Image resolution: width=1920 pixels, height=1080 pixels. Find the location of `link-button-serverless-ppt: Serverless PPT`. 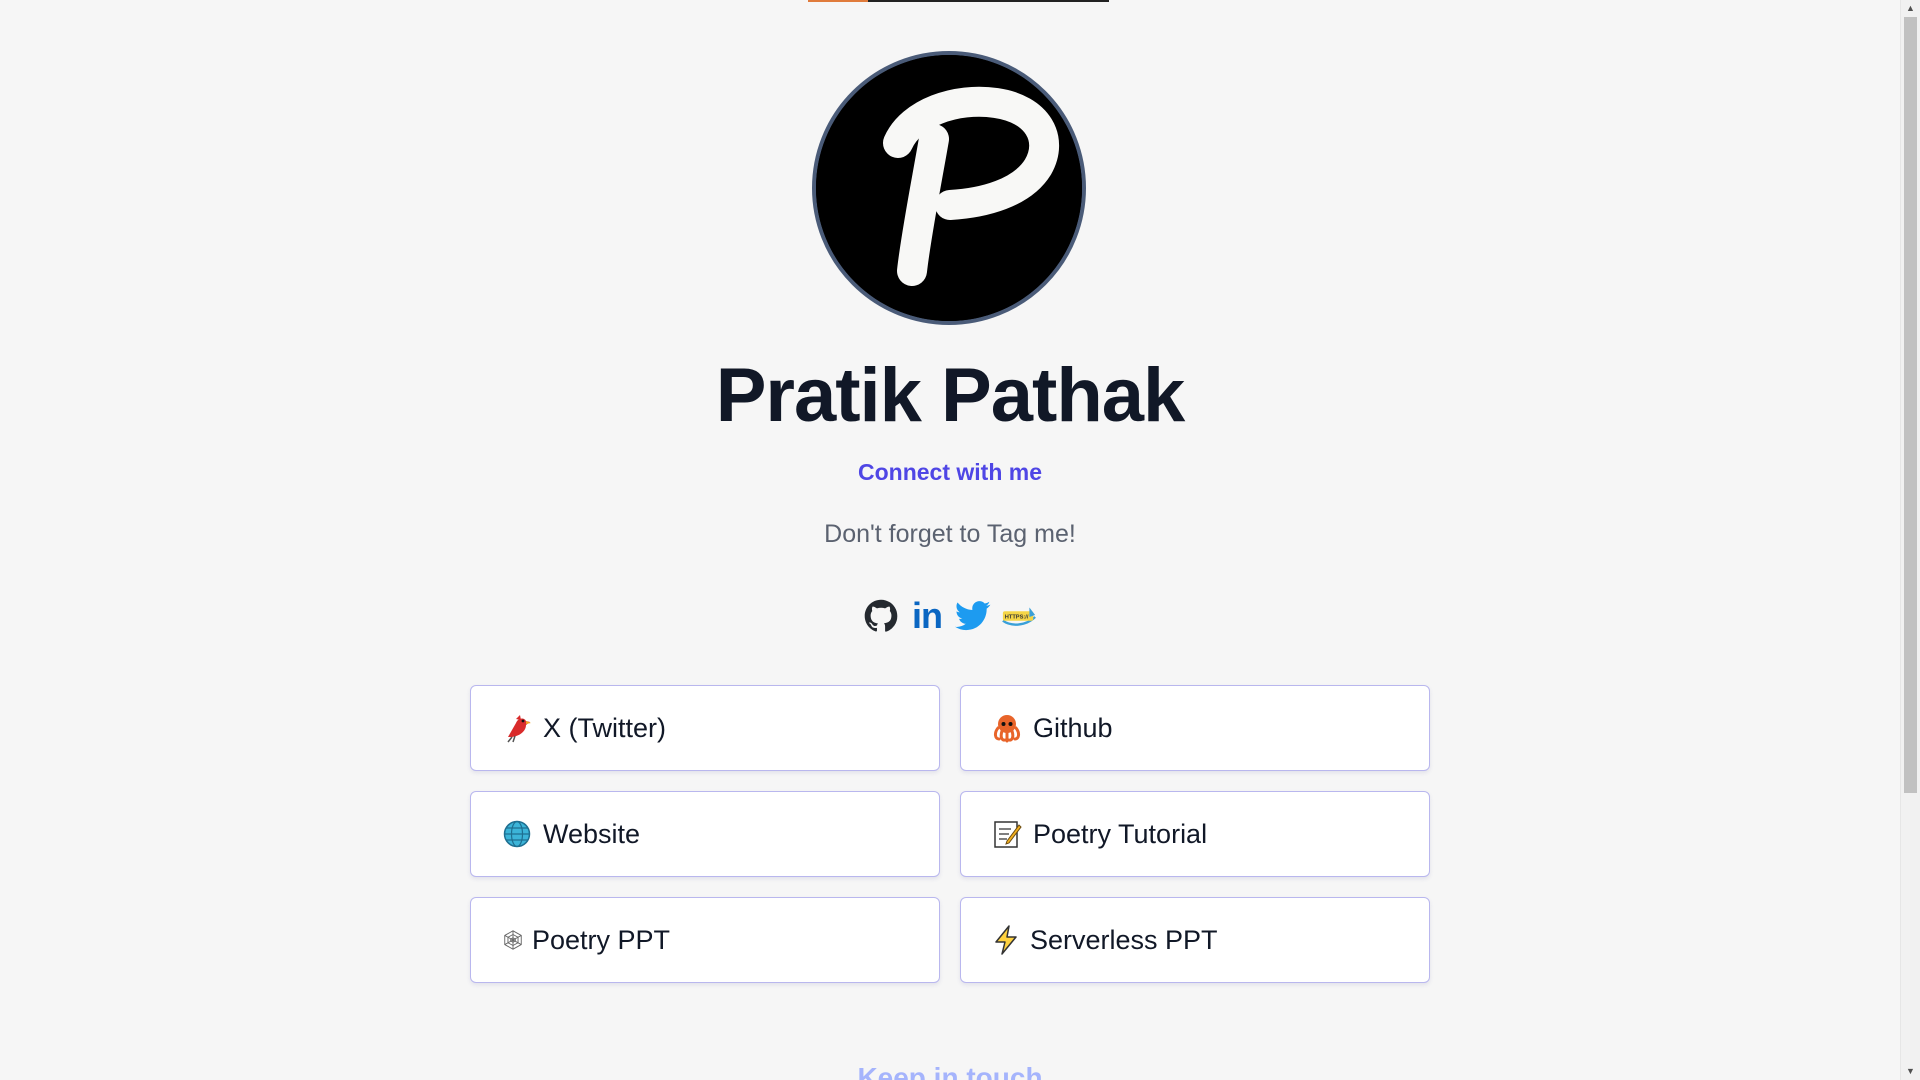

link-button-serverless-ppt: Serverless PPT is located at coordinates (1195, 940).